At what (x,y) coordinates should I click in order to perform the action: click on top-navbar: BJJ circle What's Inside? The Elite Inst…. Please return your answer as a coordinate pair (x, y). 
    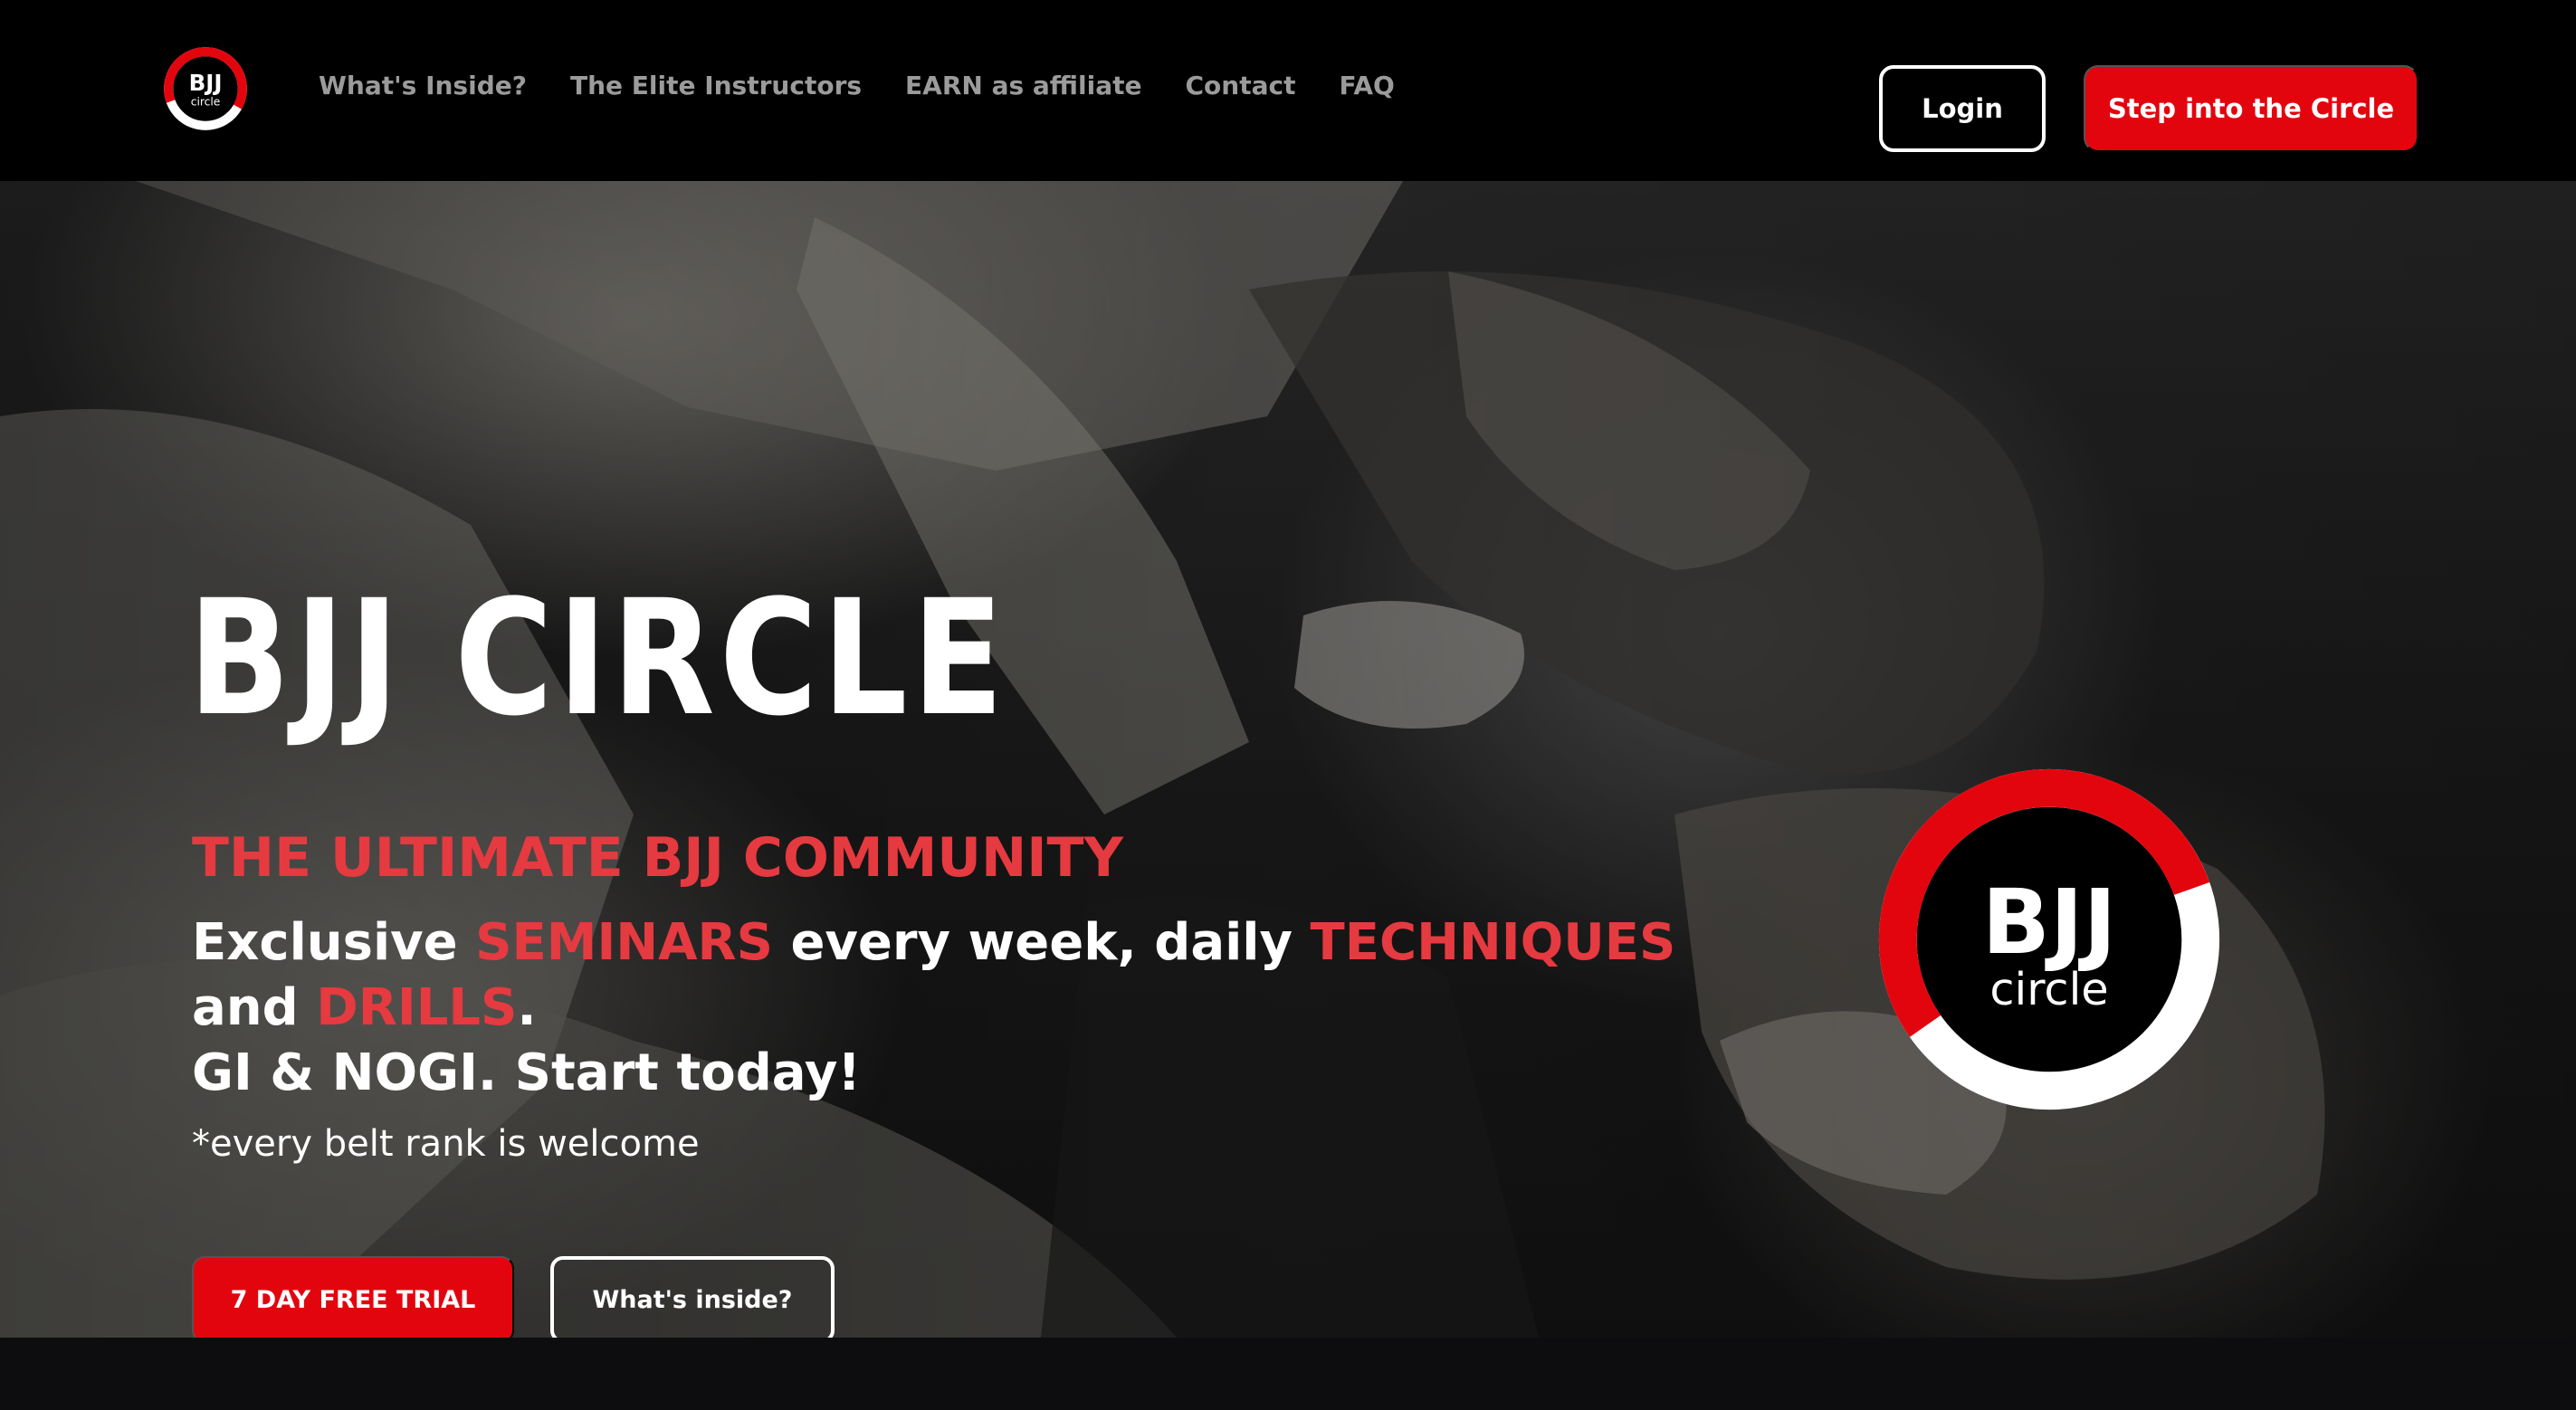
    Looking at the image, I should click on (1288, 90).